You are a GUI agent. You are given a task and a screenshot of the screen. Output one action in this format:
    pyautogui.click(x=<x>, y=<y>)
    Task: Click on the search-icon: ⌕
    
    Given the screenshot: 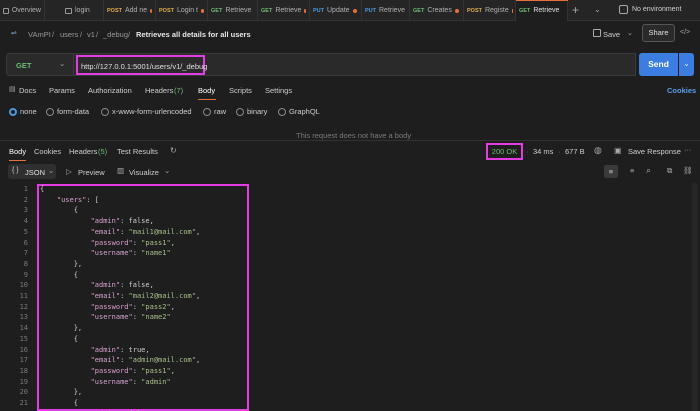 What is the action you would take?
    pyautogui.click(x=648, y=170)
    